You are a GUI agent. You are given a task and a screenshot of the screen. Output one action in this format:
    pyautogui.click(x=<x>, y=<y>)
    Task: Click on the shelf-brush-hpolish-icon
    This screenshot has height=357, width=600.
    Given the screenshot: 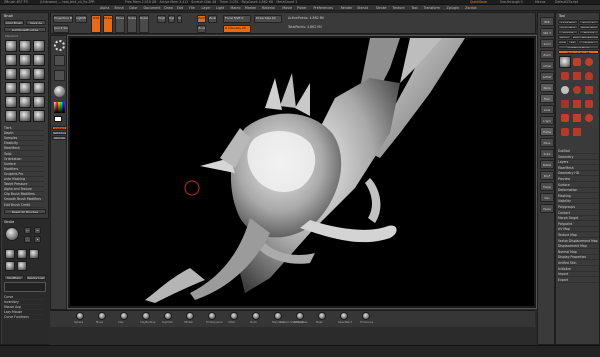 What is the action you would take?
    pyautogui.click(x=190, y=316)
    